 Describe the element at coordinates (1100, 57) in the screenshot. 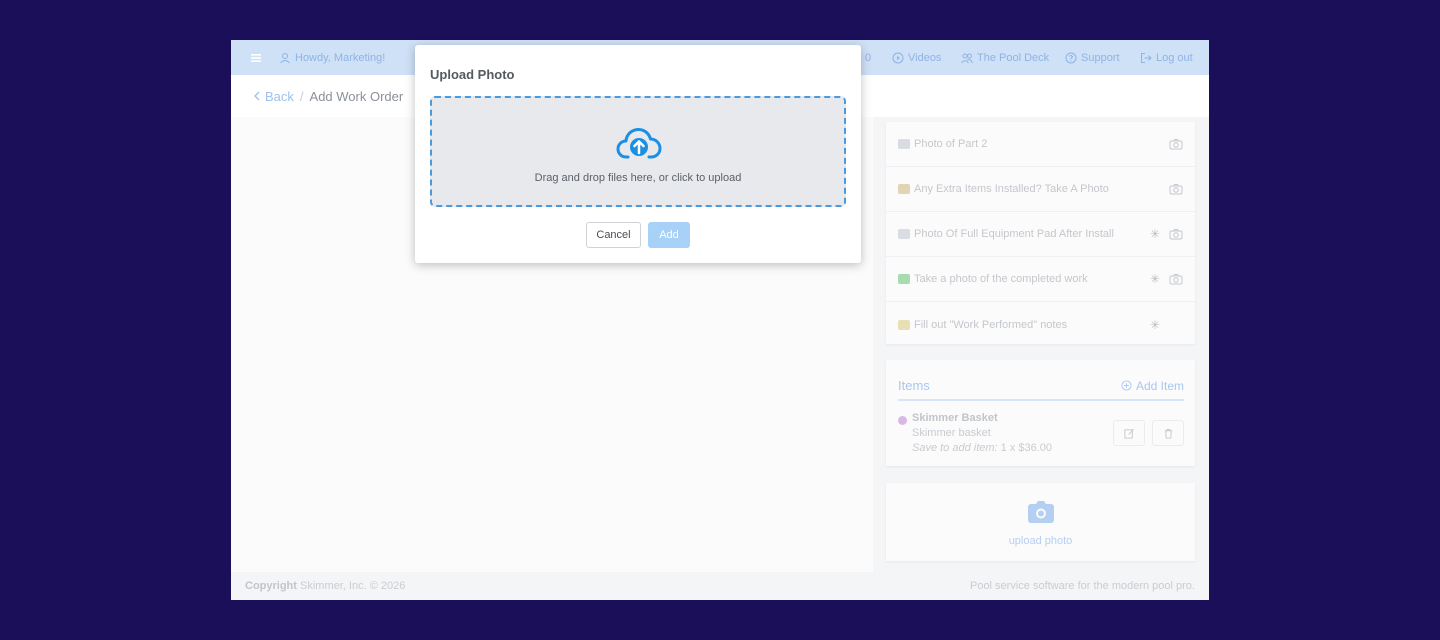

I see `nav-support-label: Support` at that location.